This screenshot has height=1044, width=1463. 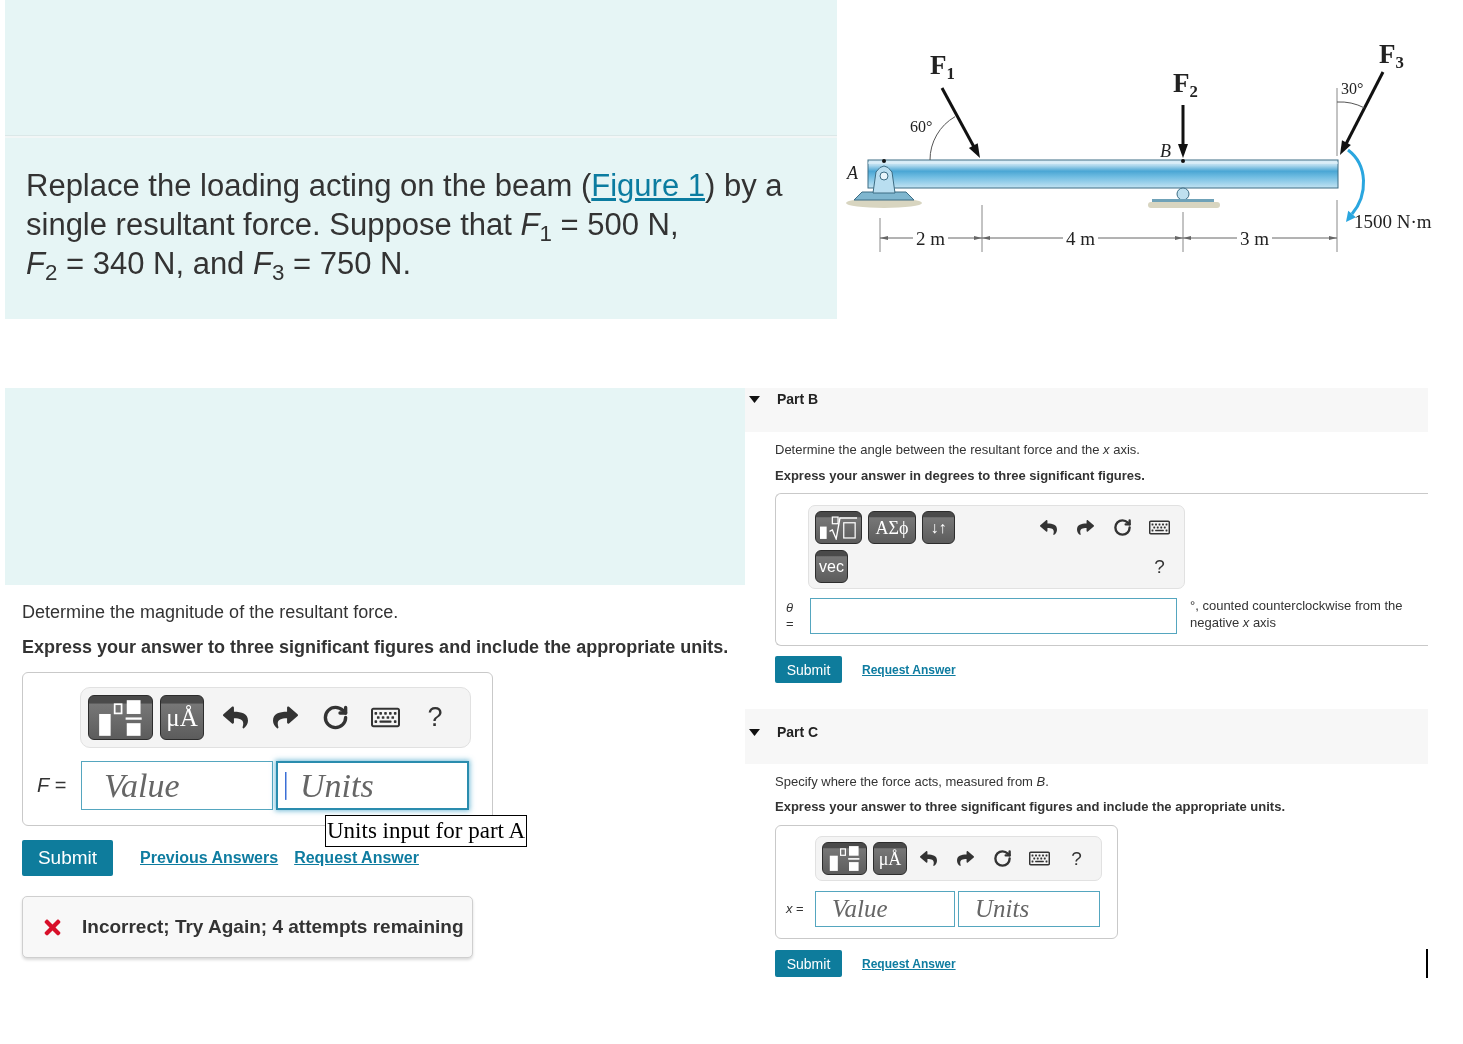 I want to click on square-root-button, so click(x=838, y=527).